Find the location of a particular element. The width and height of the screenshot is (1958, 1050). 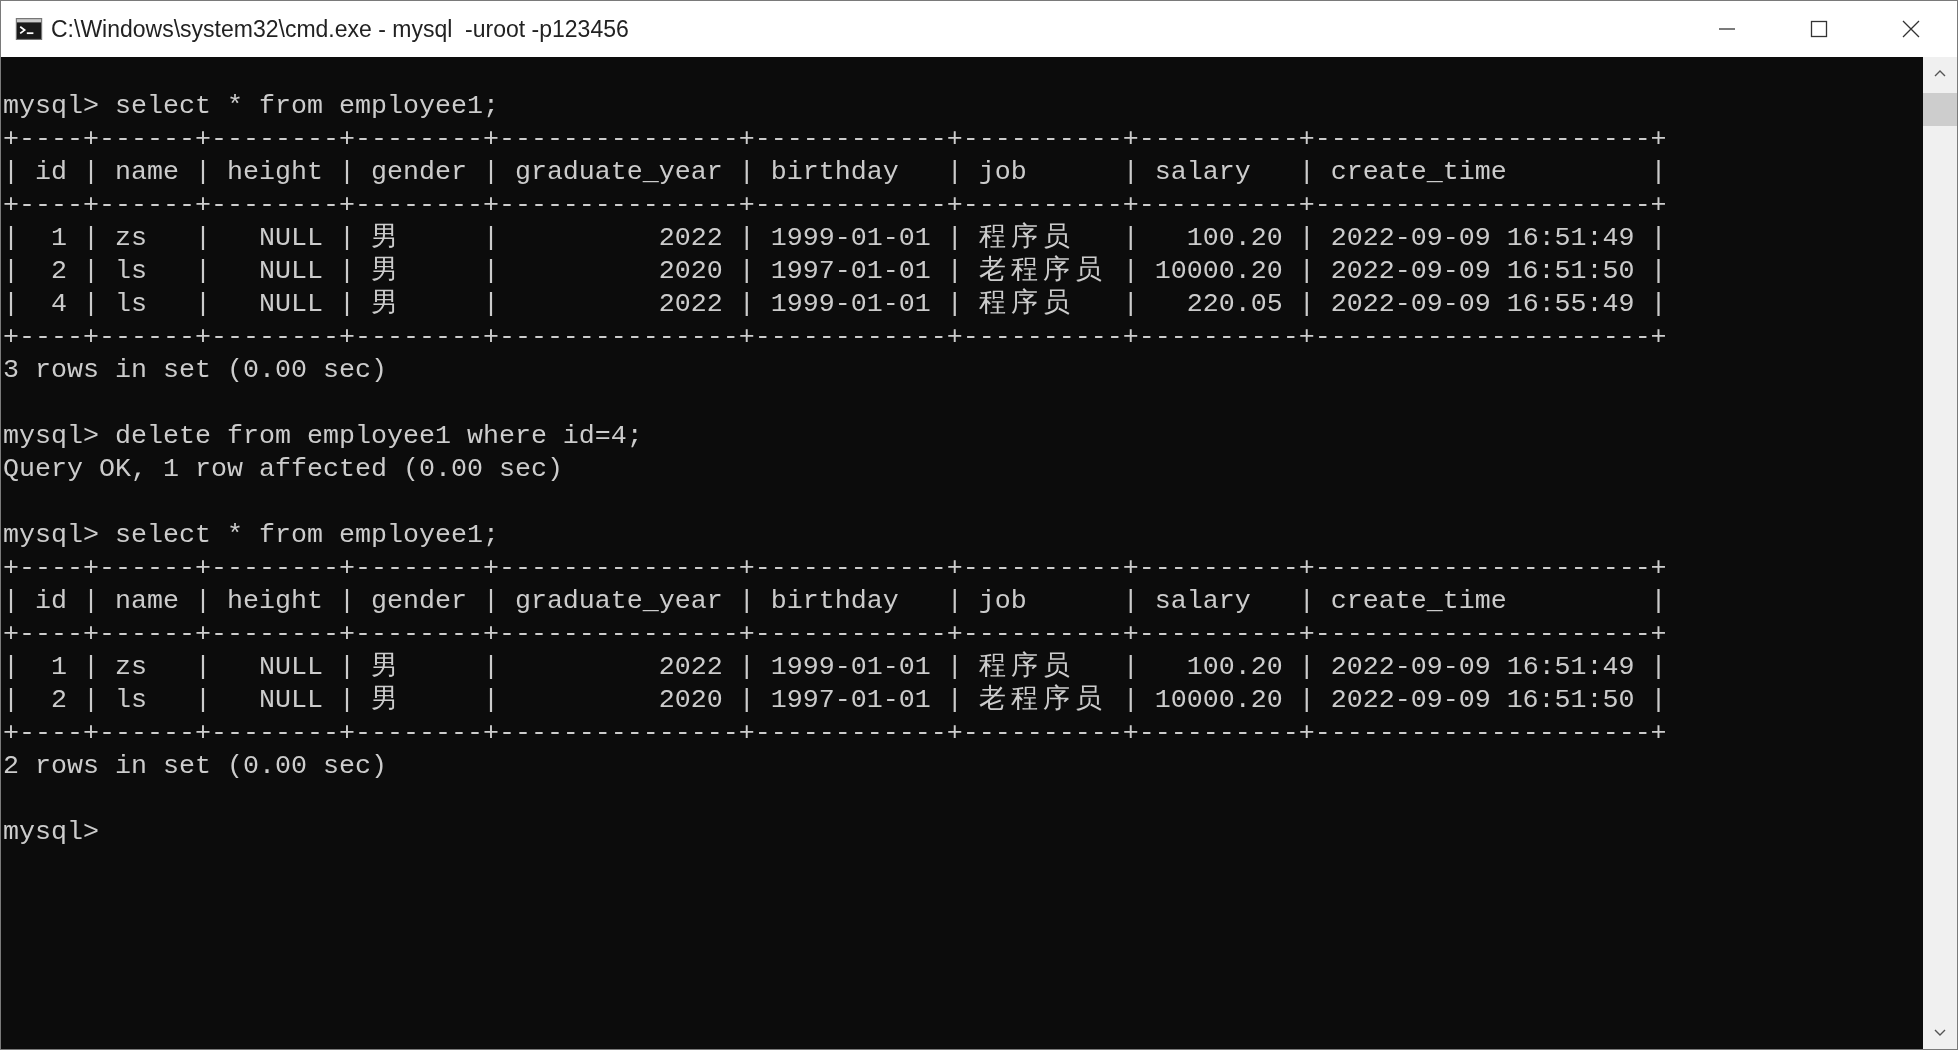

console-icon is located at coordinates (29, 29).